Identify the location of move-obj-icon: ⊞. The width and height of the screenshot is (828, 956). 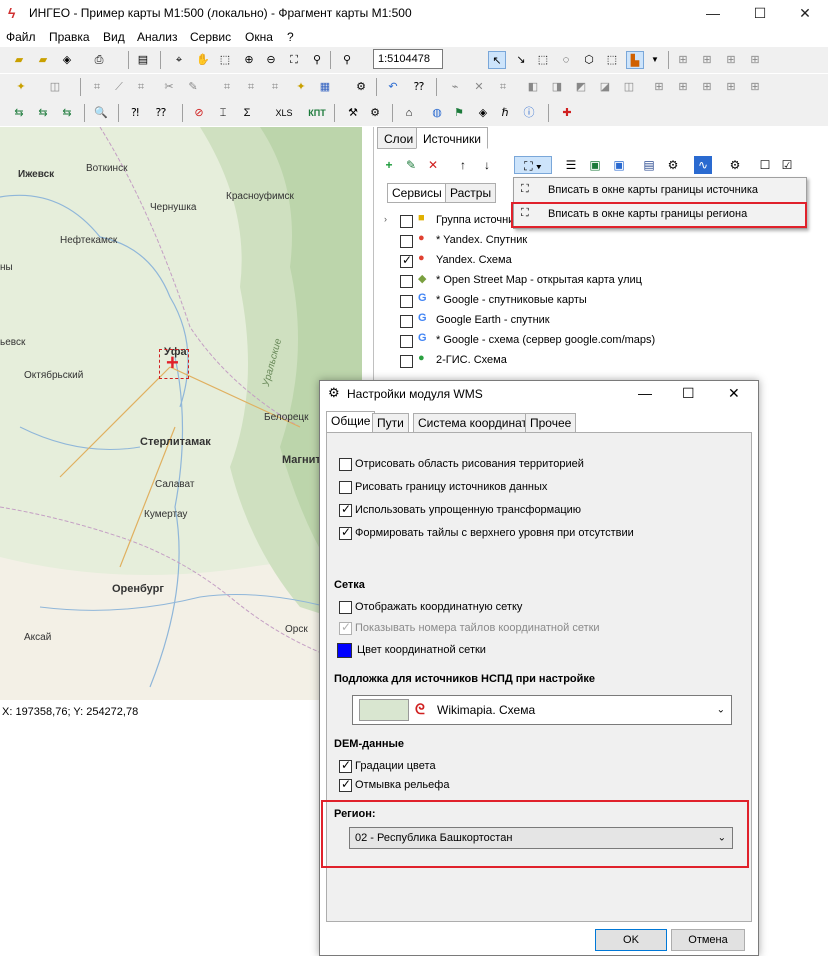
(731, 60).